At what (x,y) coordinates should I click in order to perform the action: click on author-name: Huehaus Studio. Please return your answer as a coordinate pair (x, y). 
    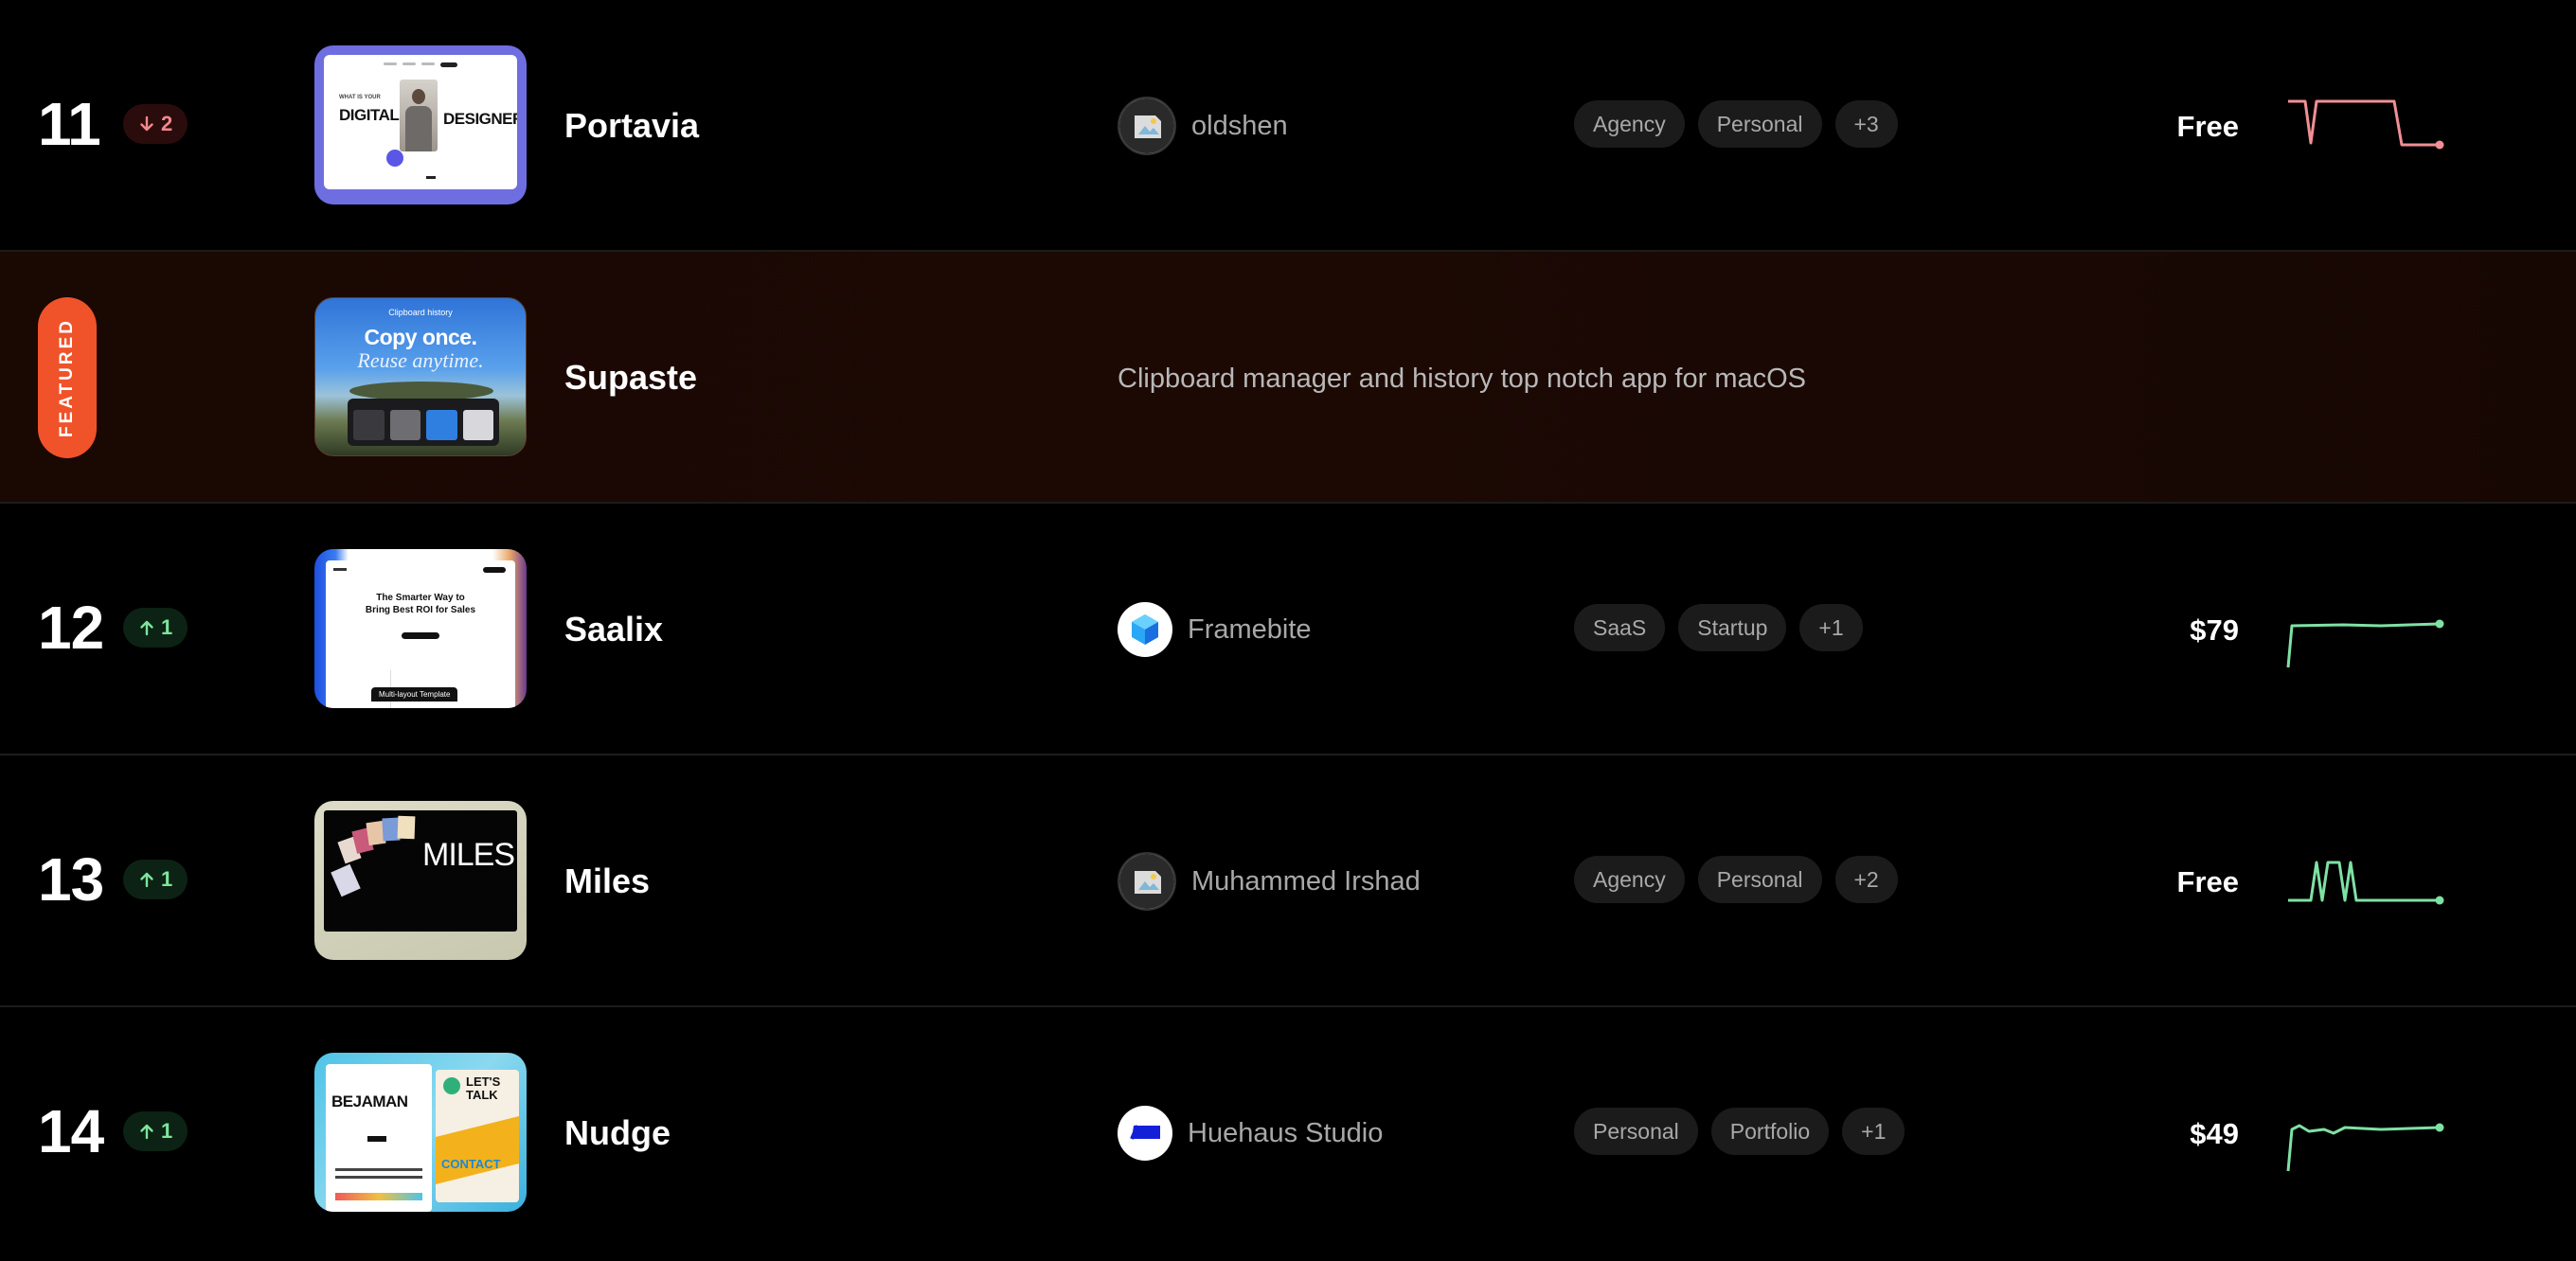
    Looking at the image, I should click on (1286, 1132).